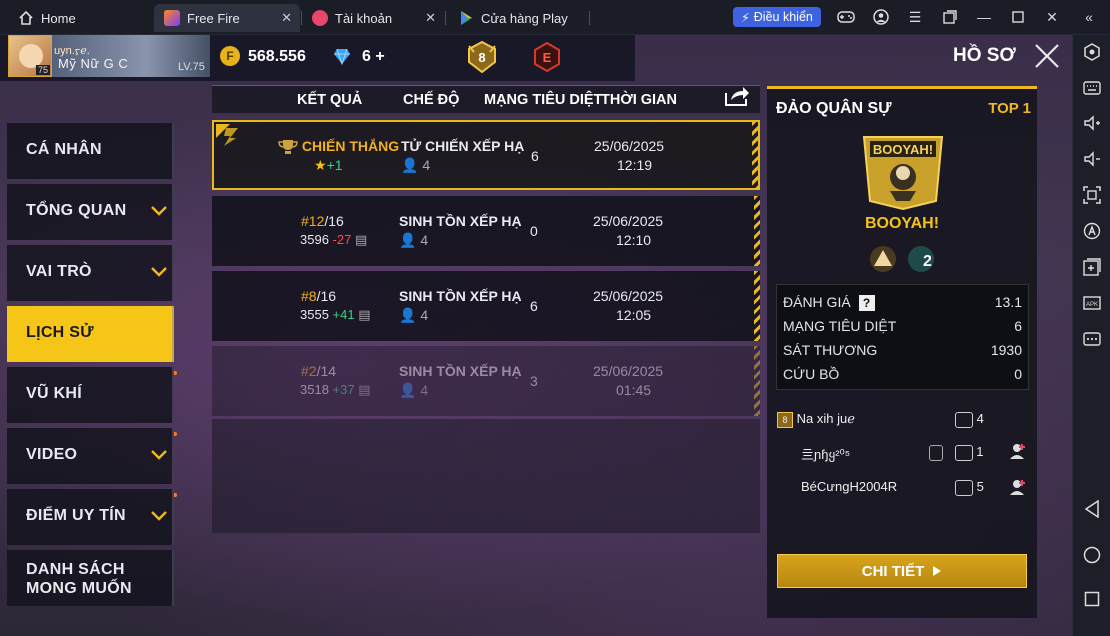  What do you see at coordinates (936, 452) in the screenshot?
I see `shield-icon` at bounding box center [936, 452].